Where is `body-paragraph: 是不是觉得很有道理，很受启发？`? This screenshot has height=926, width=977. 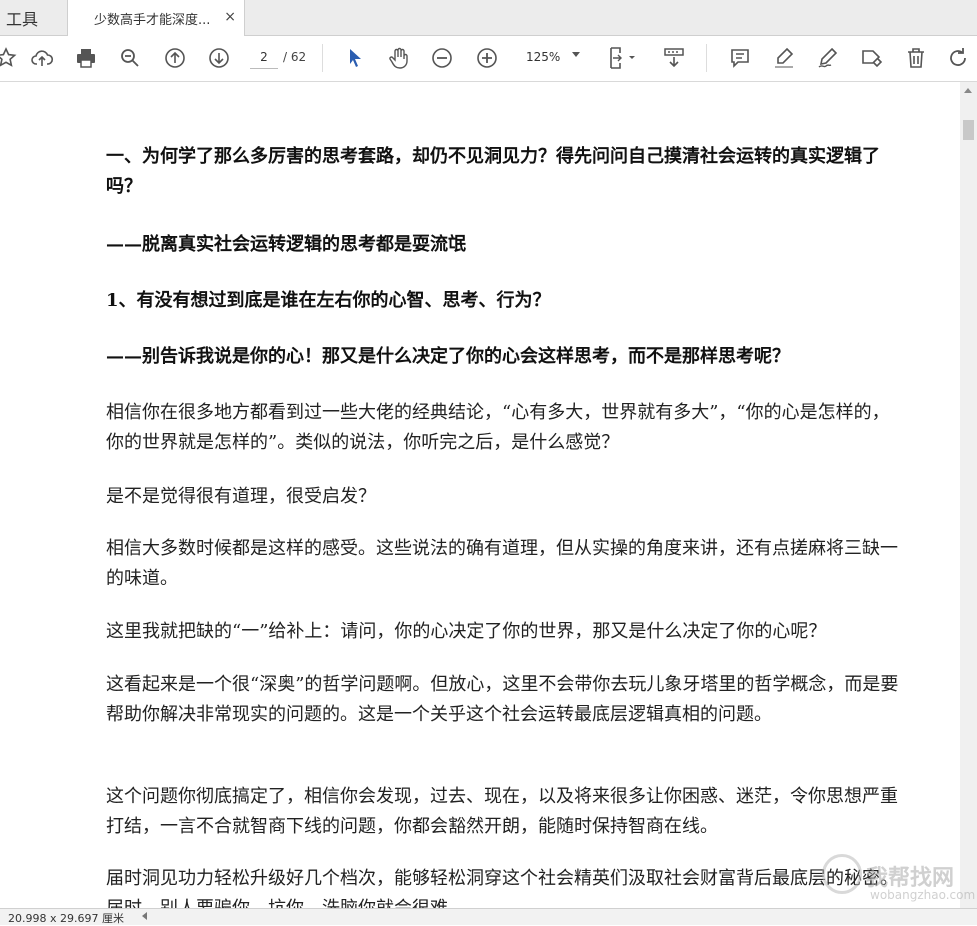
body-paragraph: 是不是觉得很有道理，很受启发？ is located at coordinates (241, 496).